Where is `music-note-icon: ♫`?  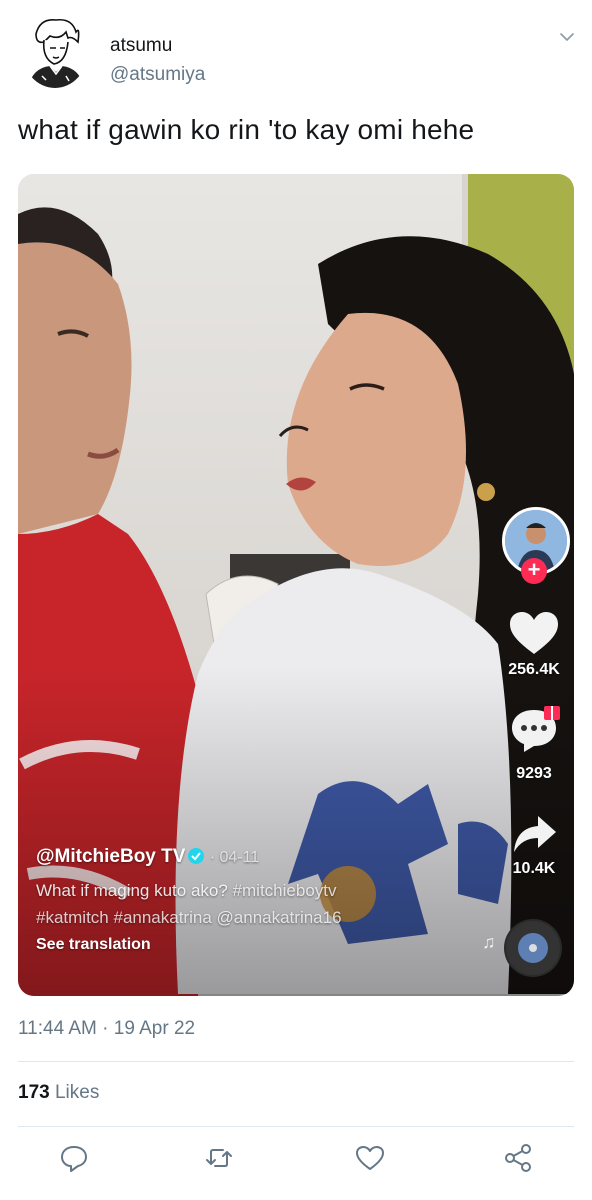 music-note-icon: ♫ is located at coordinates (489, 942).